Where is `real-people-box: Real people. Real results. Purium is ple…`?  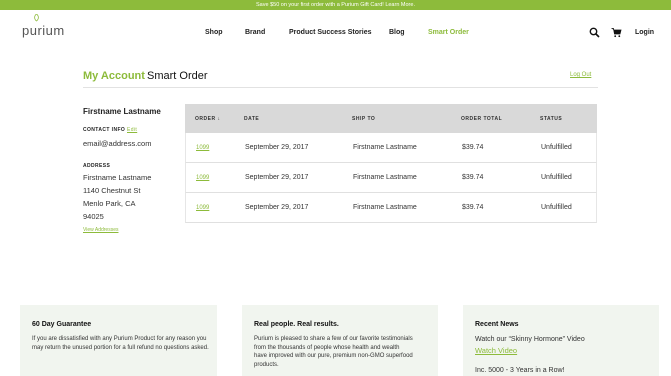 real-people-box: Real people. Real results. Purium is ple… is located at coordinates (340, 340).